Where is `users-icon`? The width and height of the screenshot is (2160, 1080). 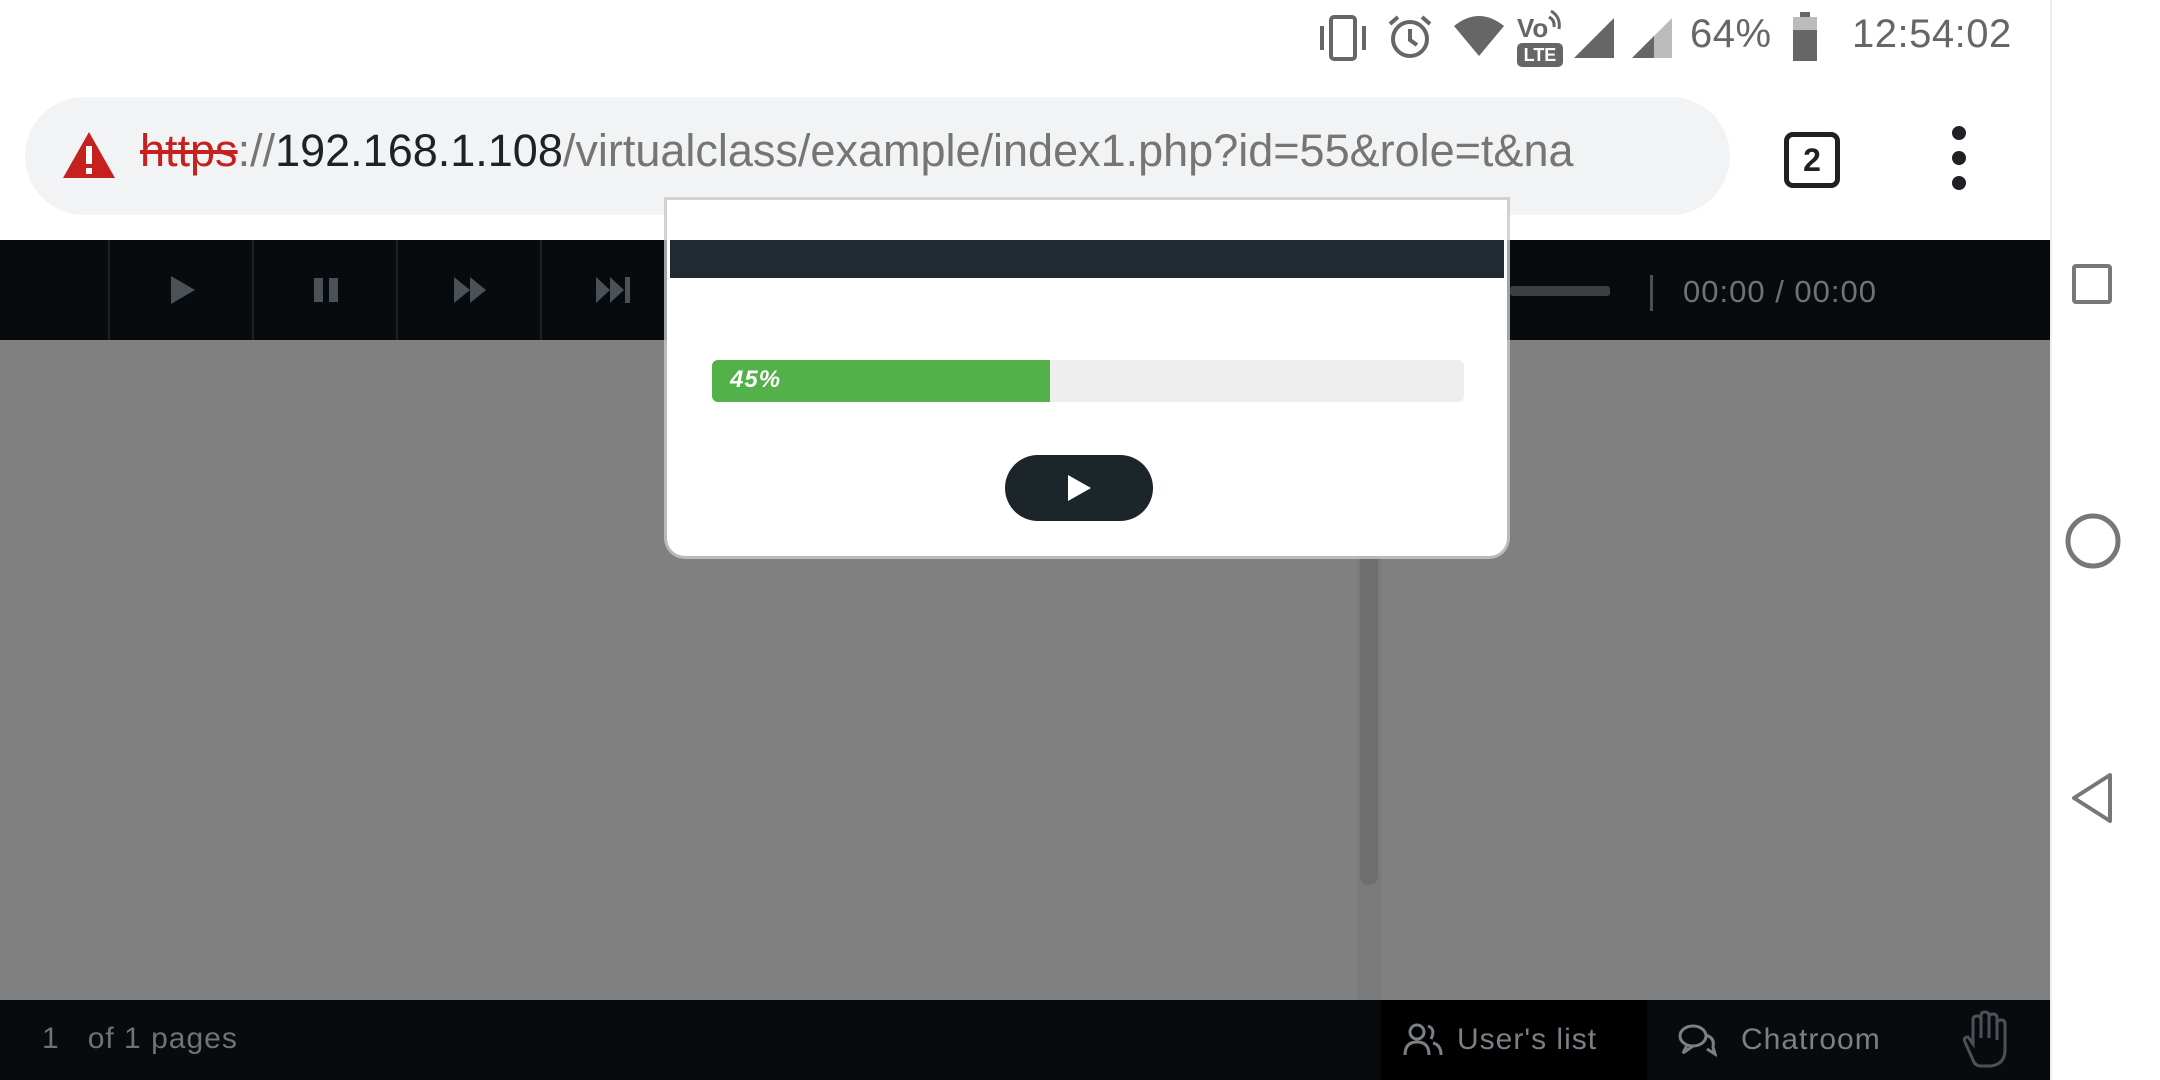
users-icon is located at coordinates (1423, 1039).